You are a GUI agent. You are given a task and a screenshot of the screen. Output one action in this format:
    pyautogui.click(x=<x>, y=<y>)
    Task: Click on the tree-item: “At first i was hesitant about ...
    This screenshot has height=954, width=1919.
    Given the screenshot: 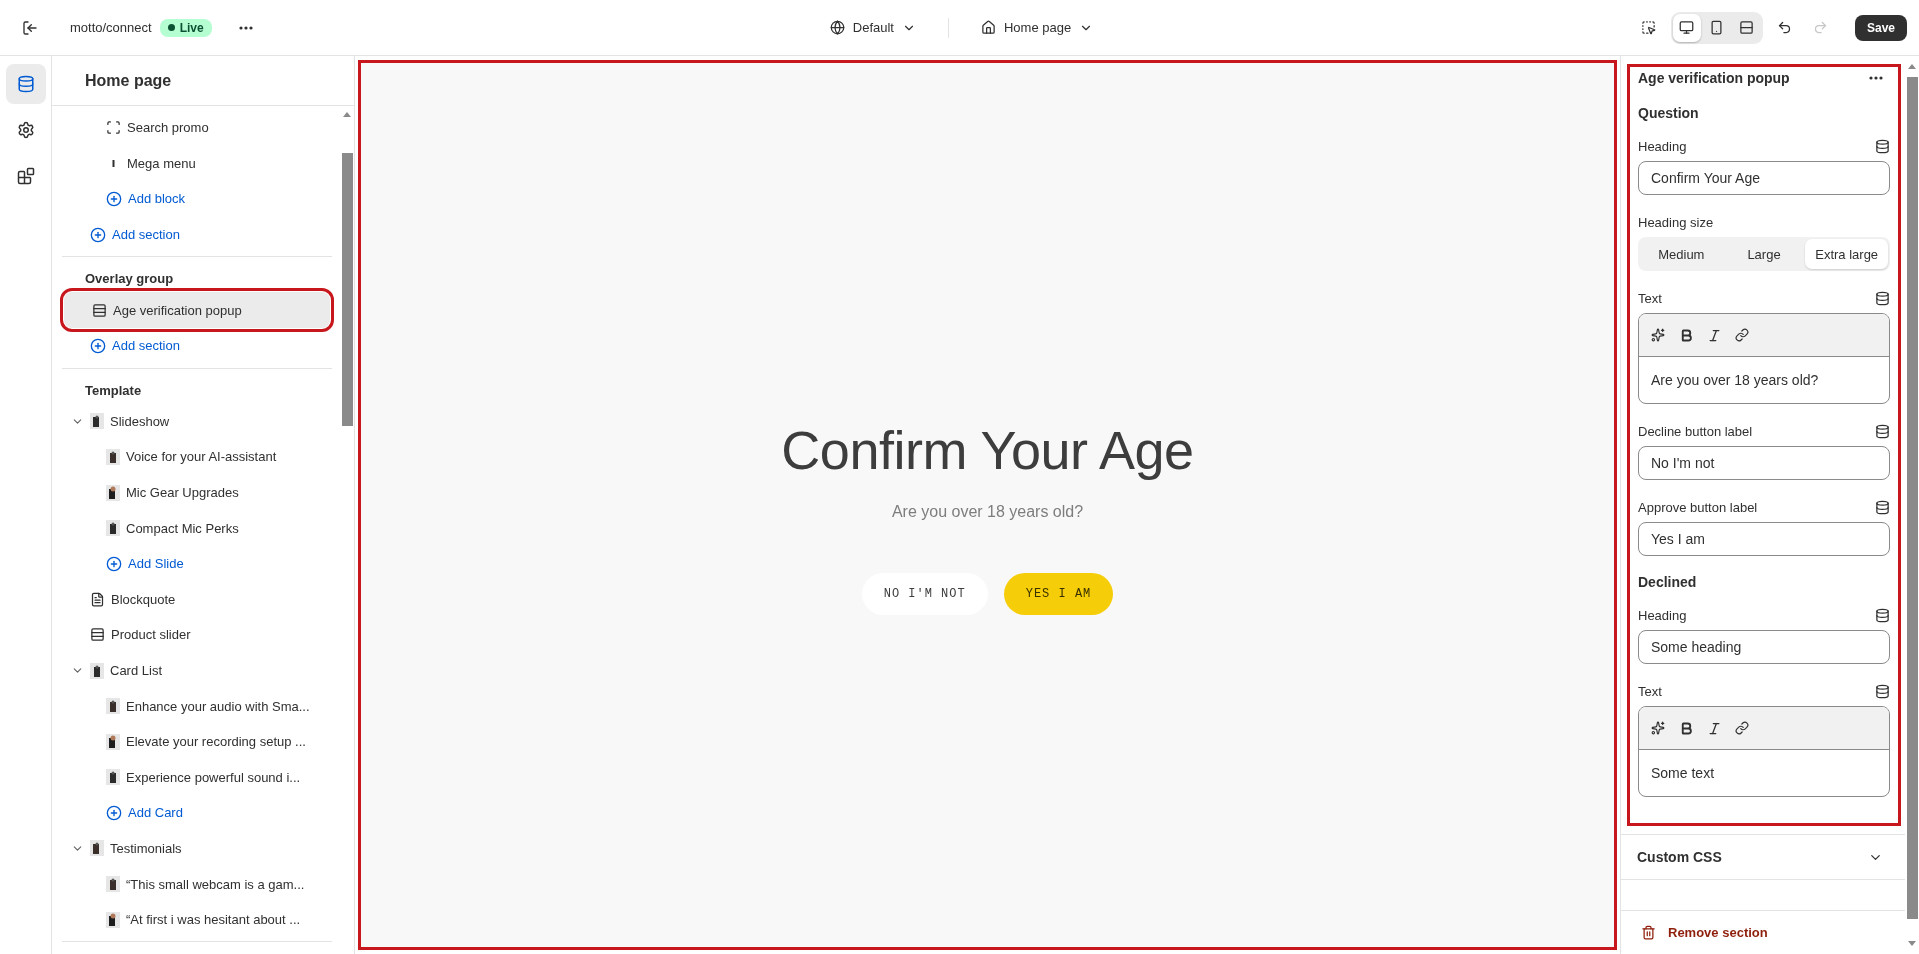 What is the action you would take?
    pyautogui.click(x=197, y=919)
    